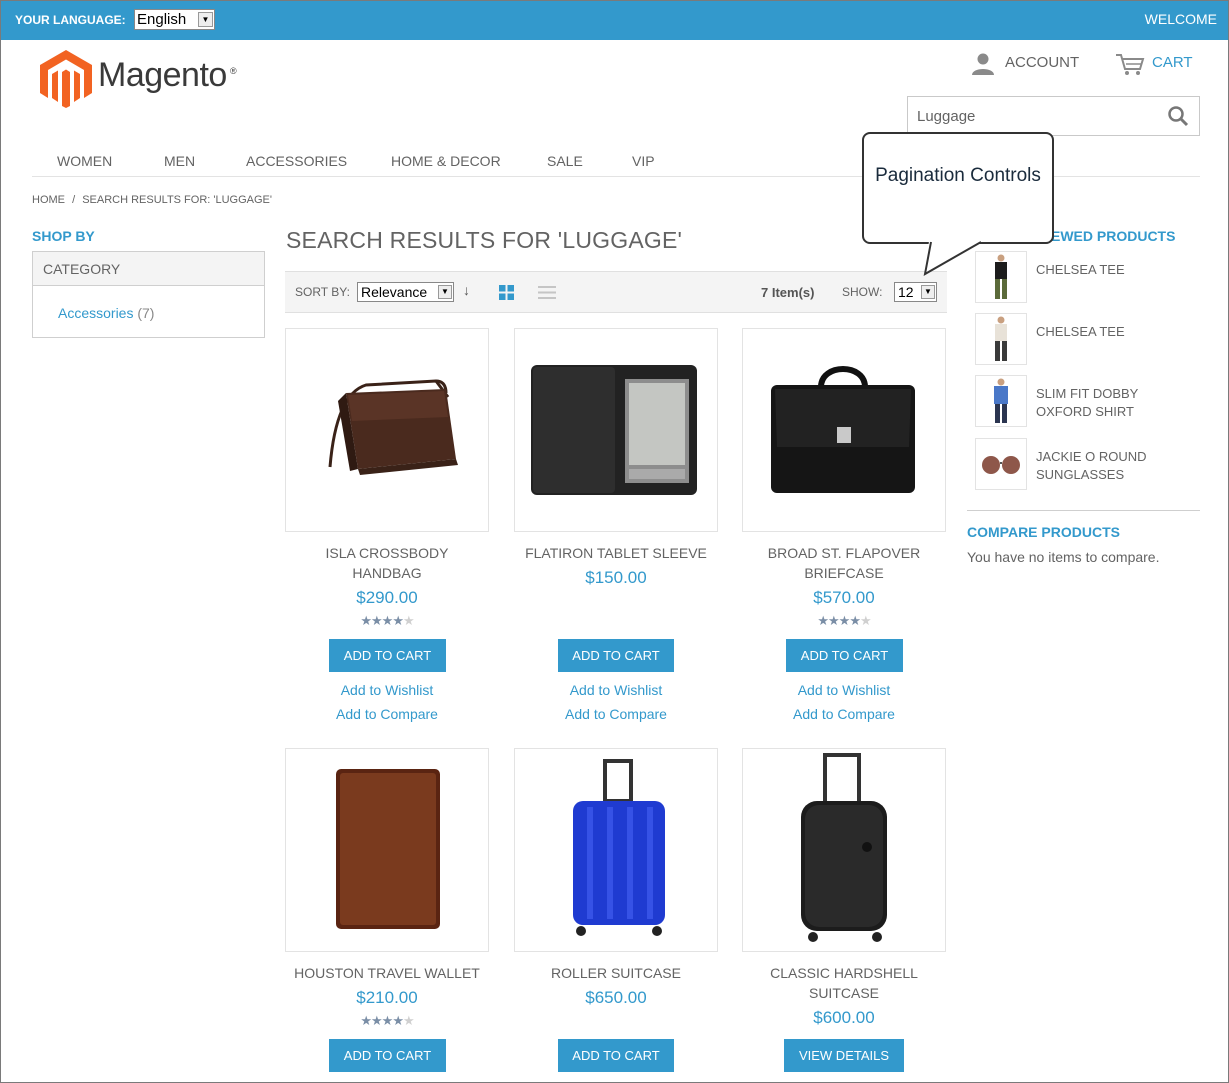  Describe the element at coordinates (1172, 62) in the screenshot. I see `cart-label: CART` at that location.